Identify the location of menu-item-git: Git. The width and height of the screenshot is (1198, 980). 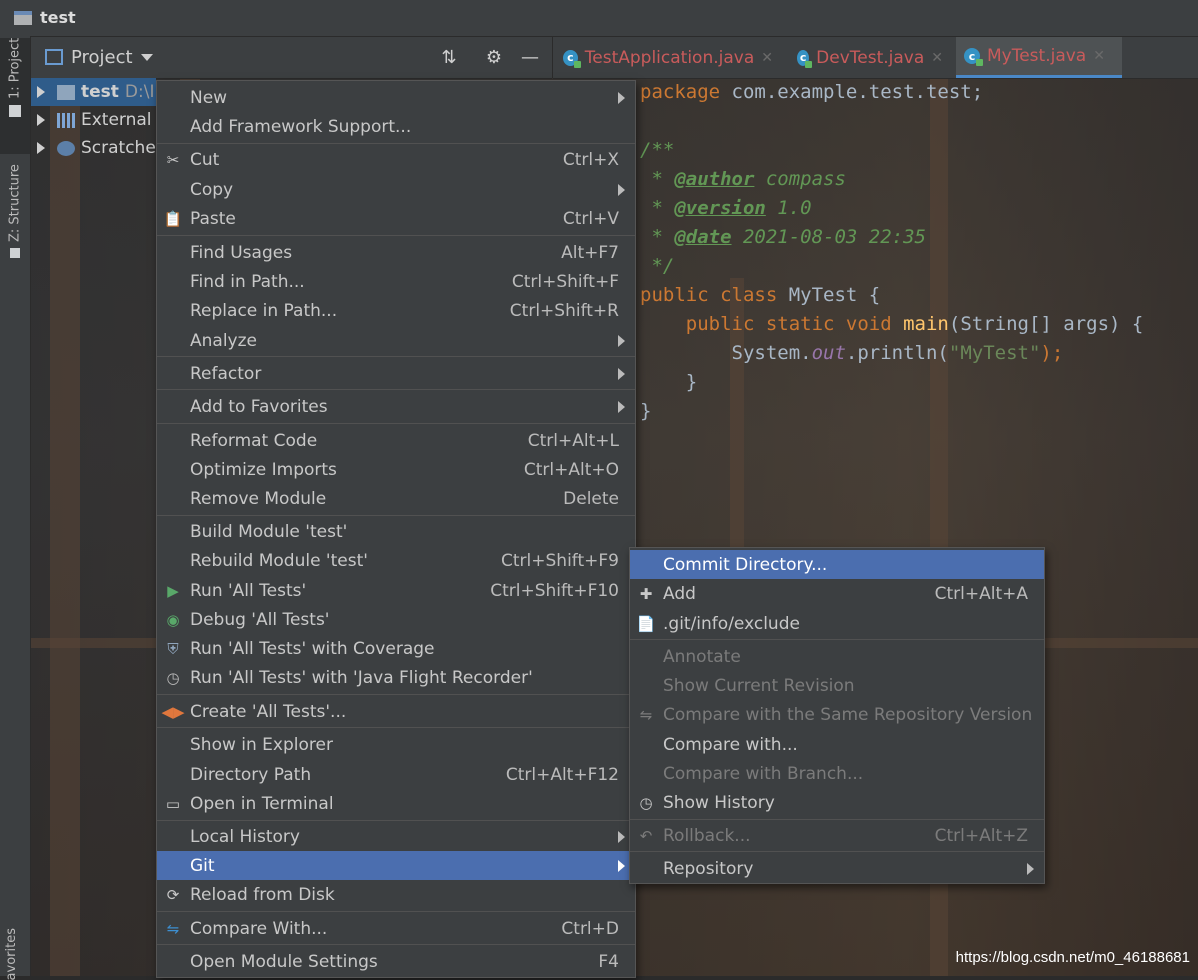
(396, 865).